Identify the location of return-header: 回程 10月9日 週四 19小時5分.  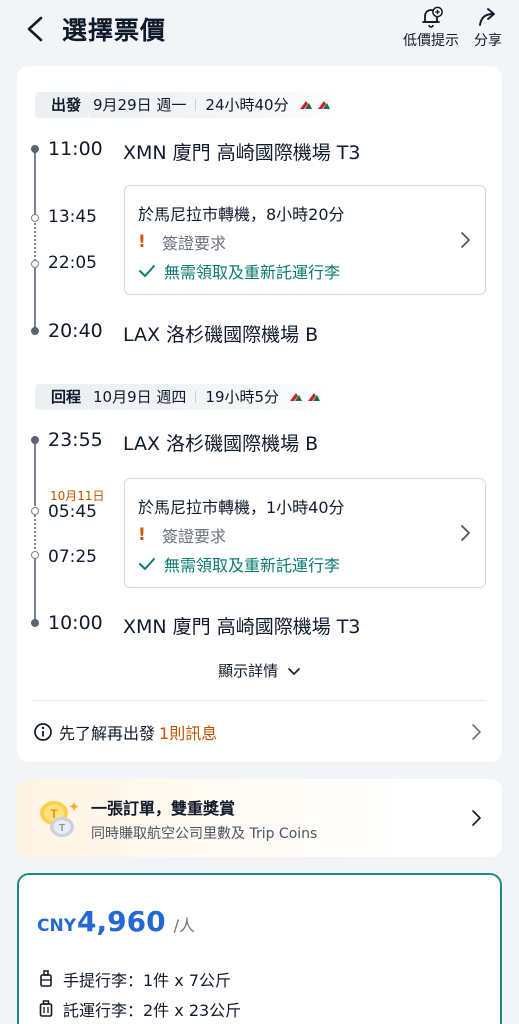
(184, 397).